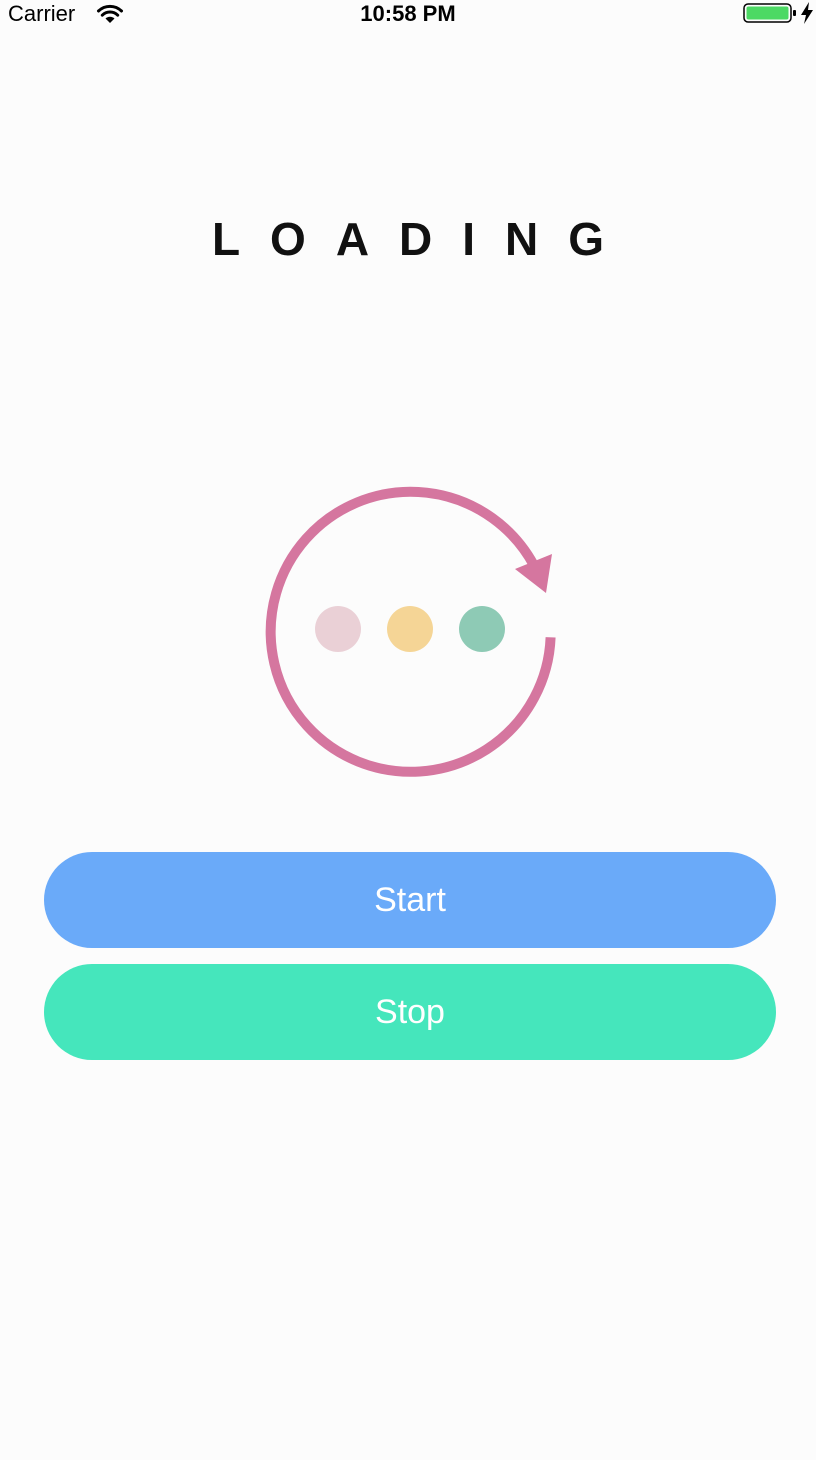 The image size is (816, 1460). I want to click on start-button: Start, so click(410, 900).